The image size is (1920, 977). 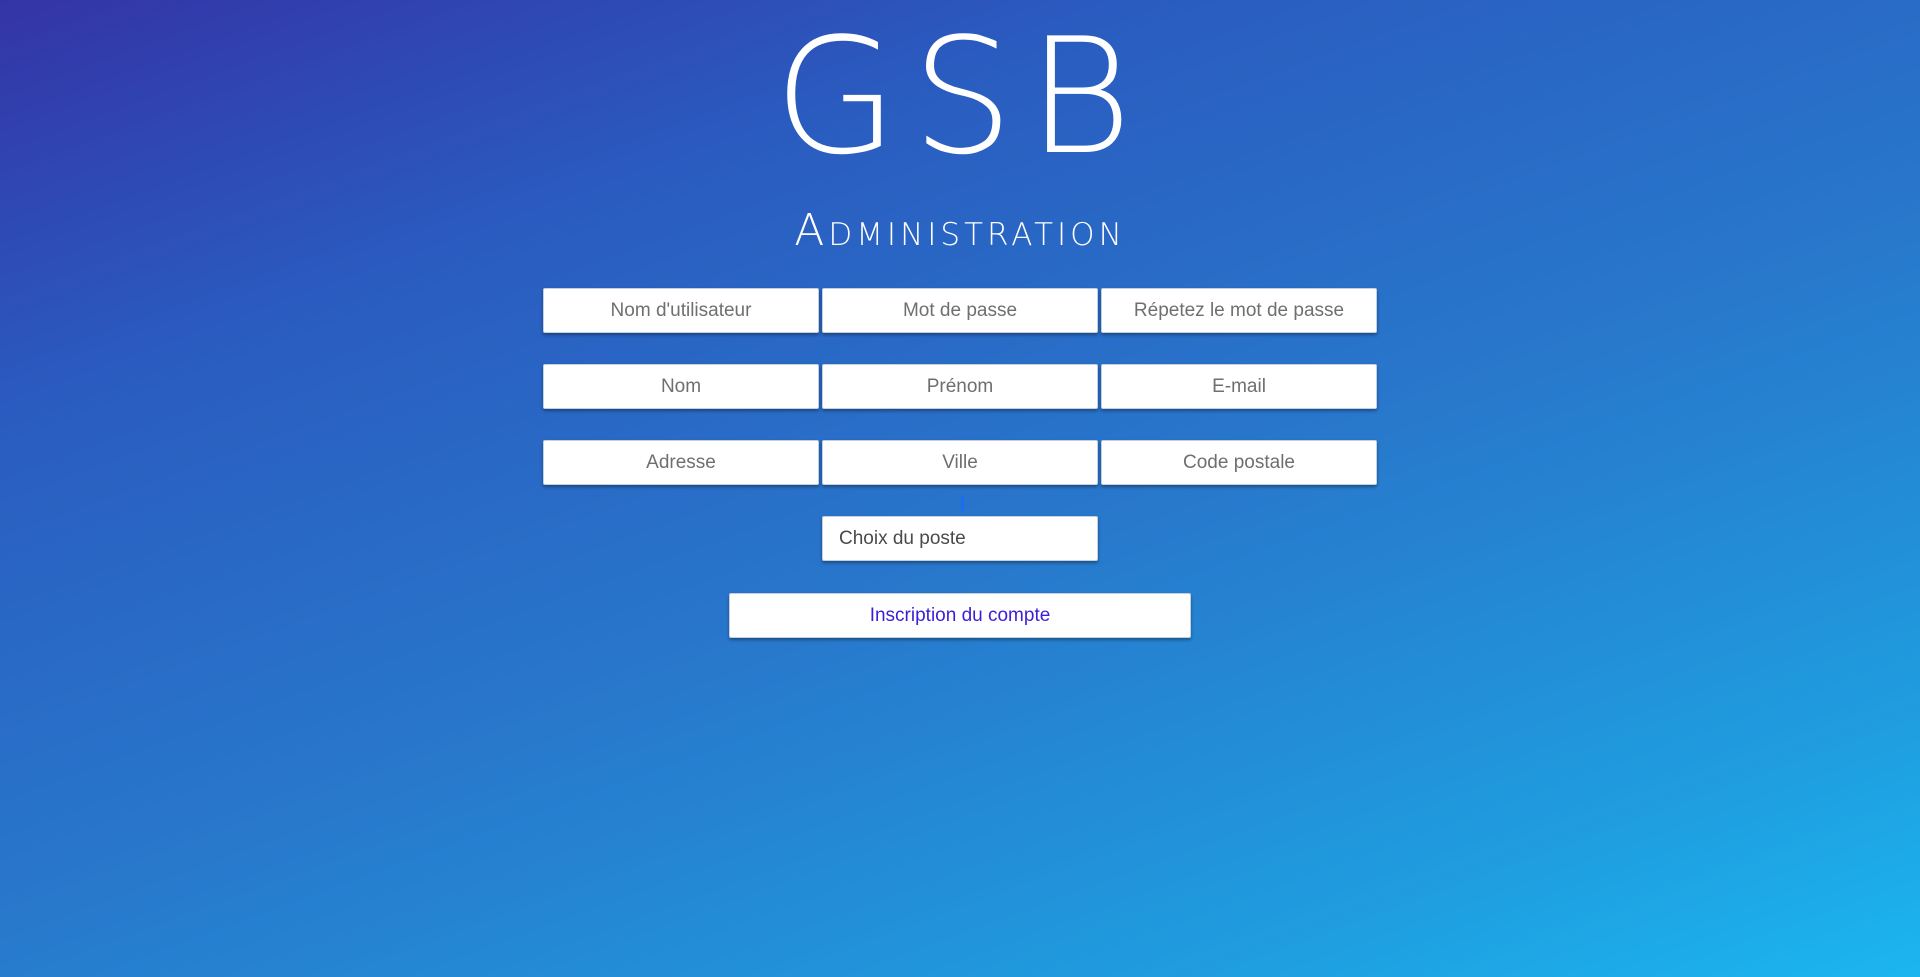 What do you see at coordinates (1239, 462) in the screenshot?
I see `postal-code-input` at bounding box center [1239, 462].